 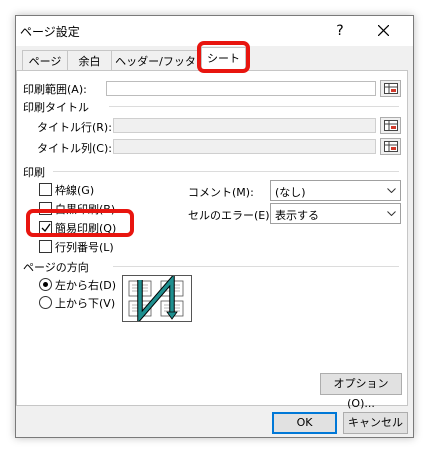 I want to click on title-cols-label: タイトル列(C):, so click(x=74, y=148).